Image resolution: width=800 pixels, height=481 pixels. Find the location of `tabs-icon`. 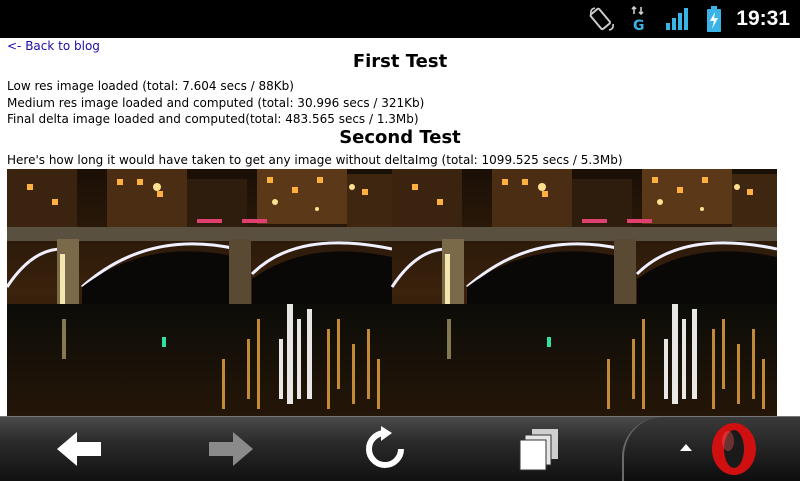

tabs-icon is located at coordinates (538, 450).